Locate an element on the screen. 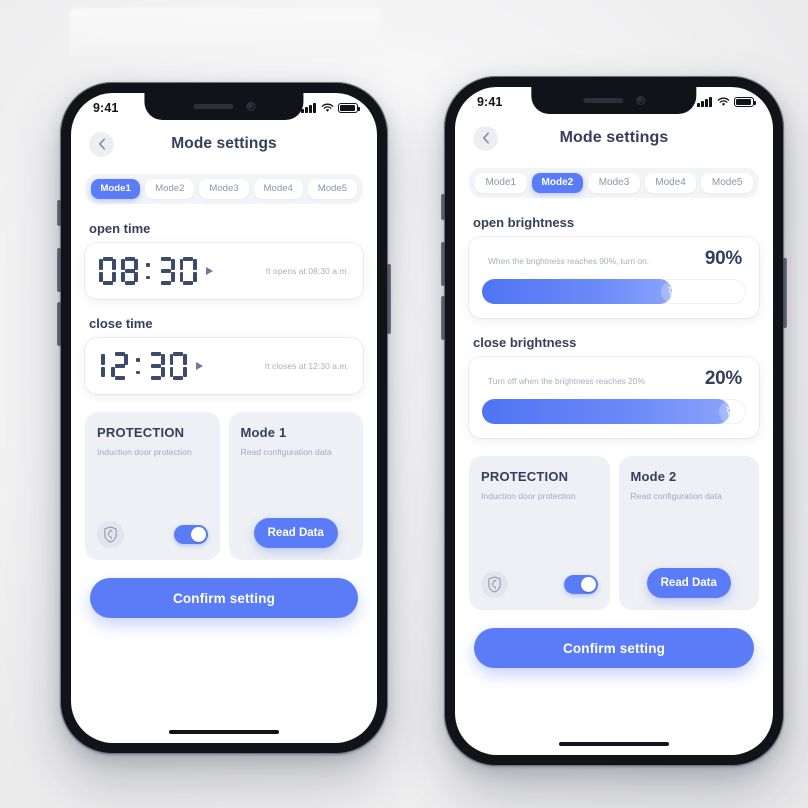 This screenshot has height=808, width=808. mode-tab-bar-2: Mode1 Mode2 Mode3 Mode4 Mode5 is located at coordinates (614, 183).